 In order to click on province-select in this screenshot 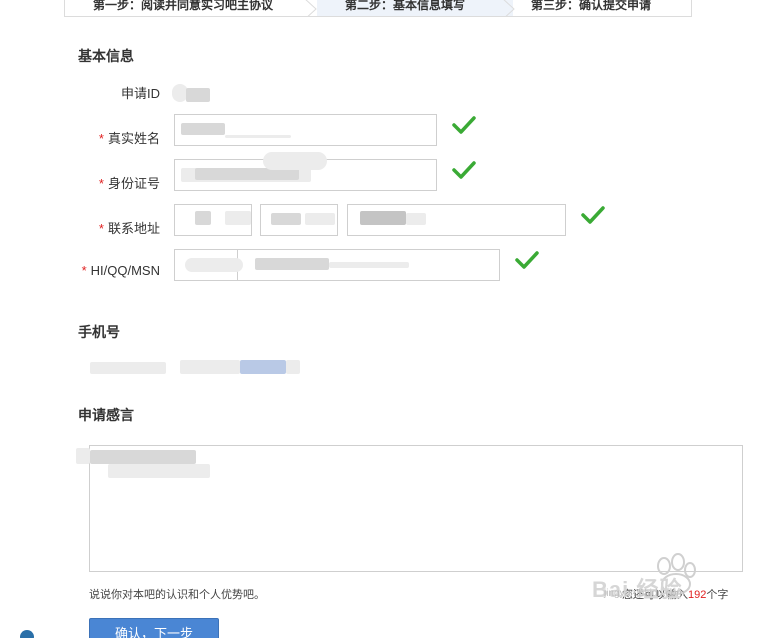, I will do `click(213, 220)`.